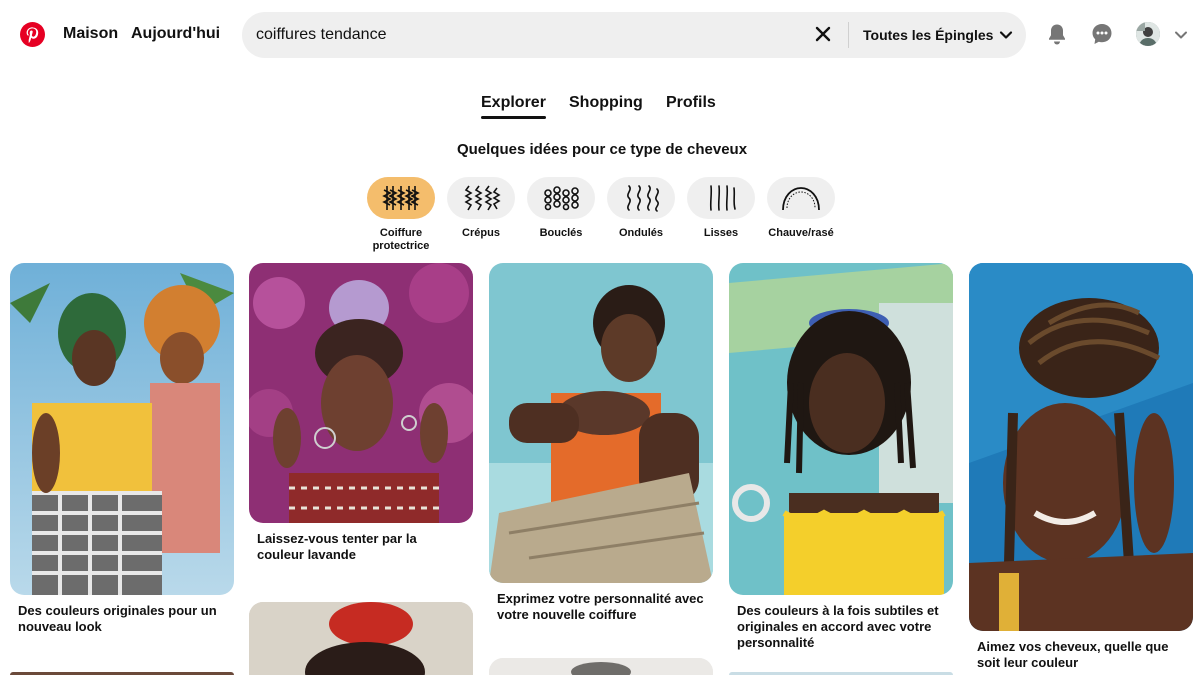 The image size is (1200, 675). What do you see at coordinates (1148, 34) in the screenshot?
I see `avatar` at bounding box center [1148, 34].